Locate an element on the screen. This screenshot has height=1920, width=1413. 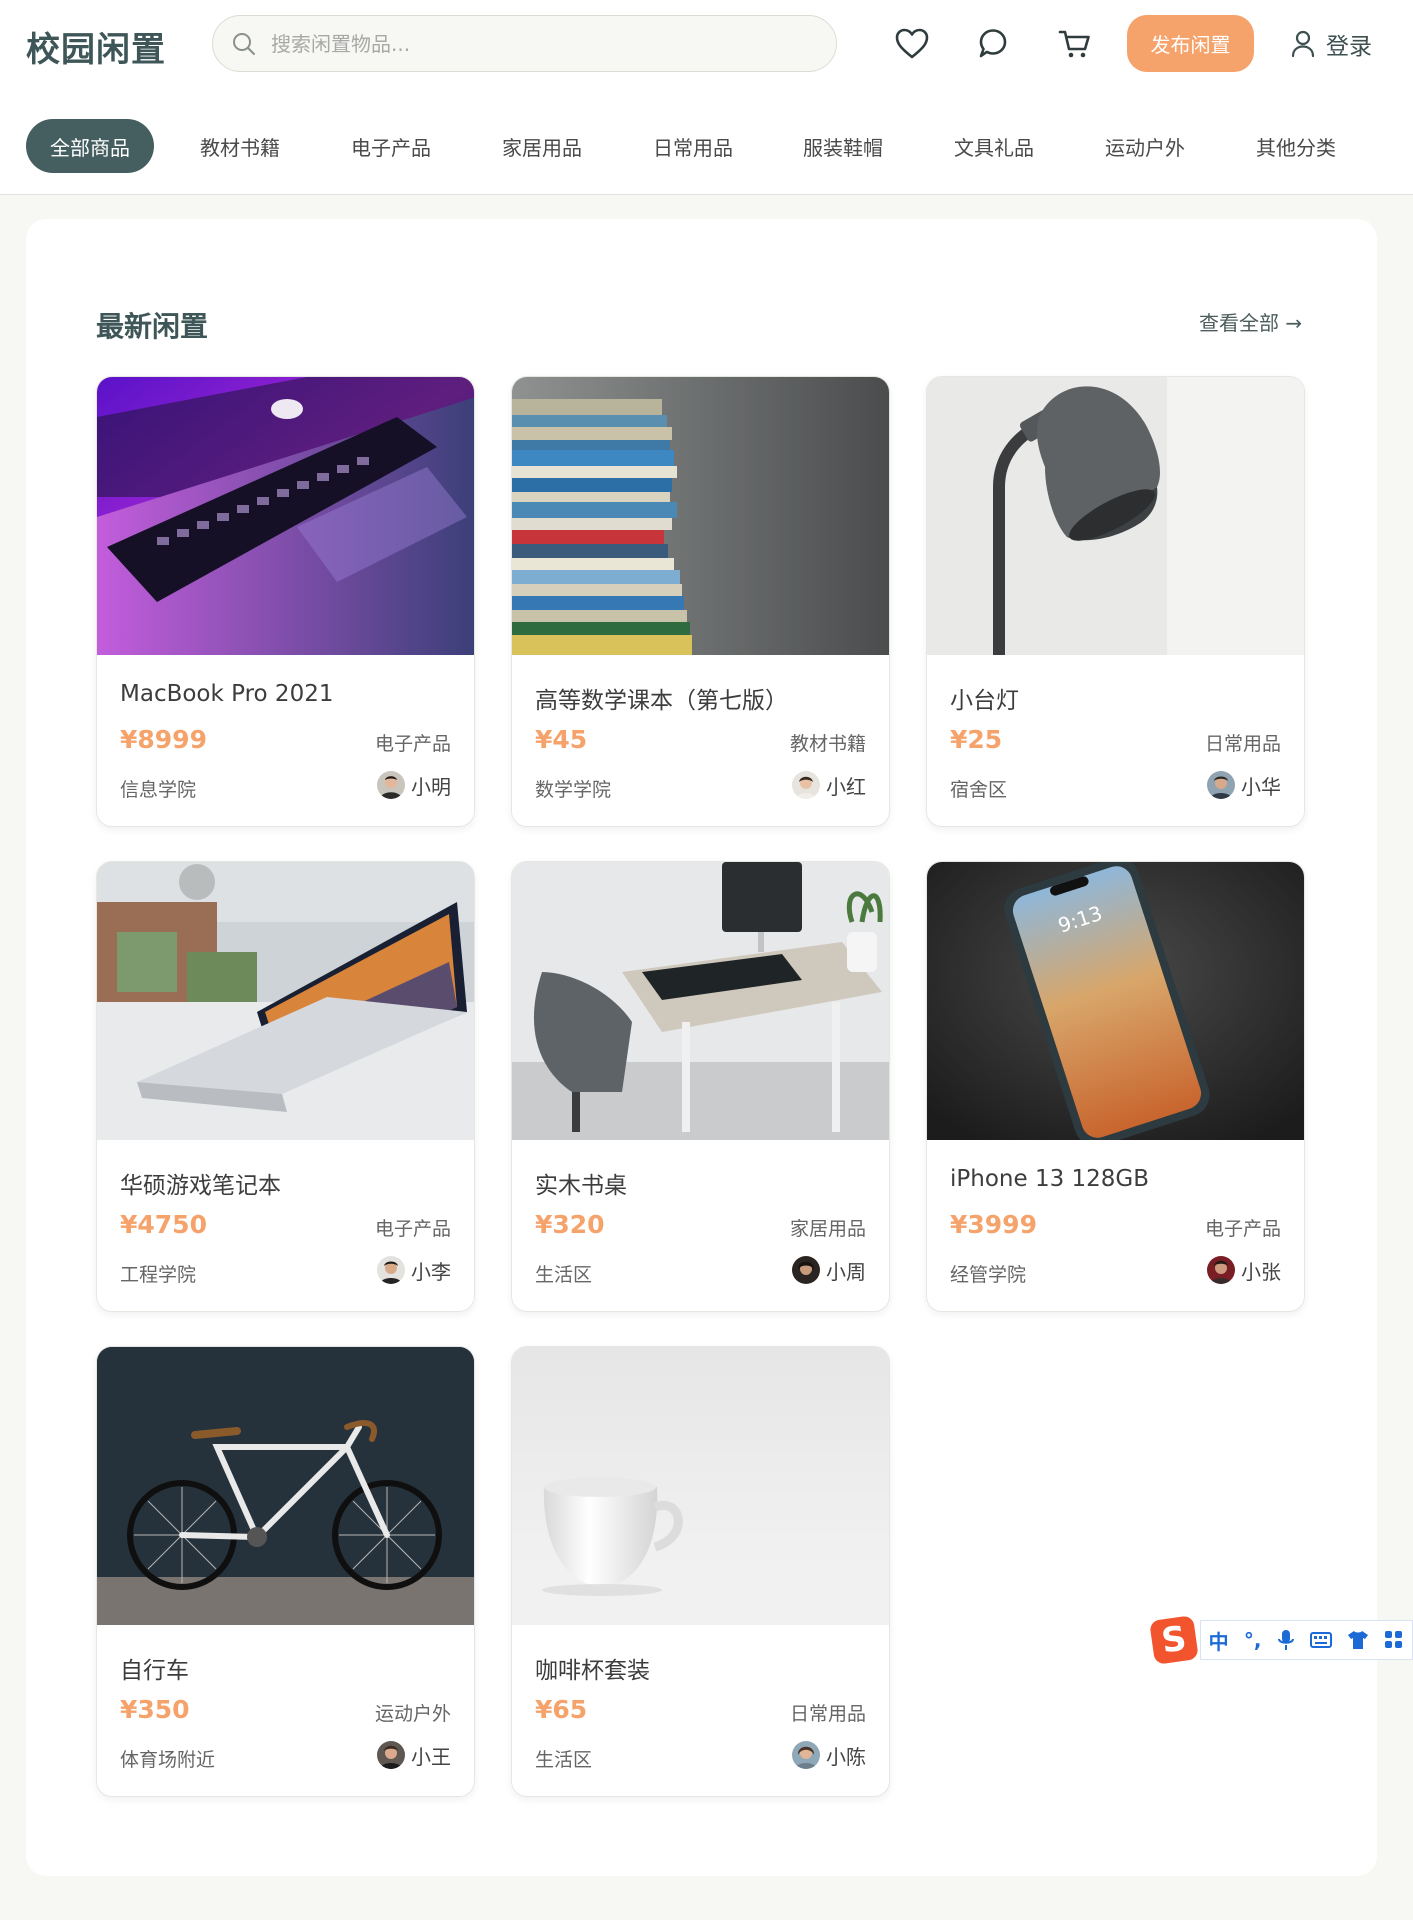
product-card: 华硕游戏笔记本 ¥4750 电子产品 工程学院 小李 is located at coordinates (285, 1086).